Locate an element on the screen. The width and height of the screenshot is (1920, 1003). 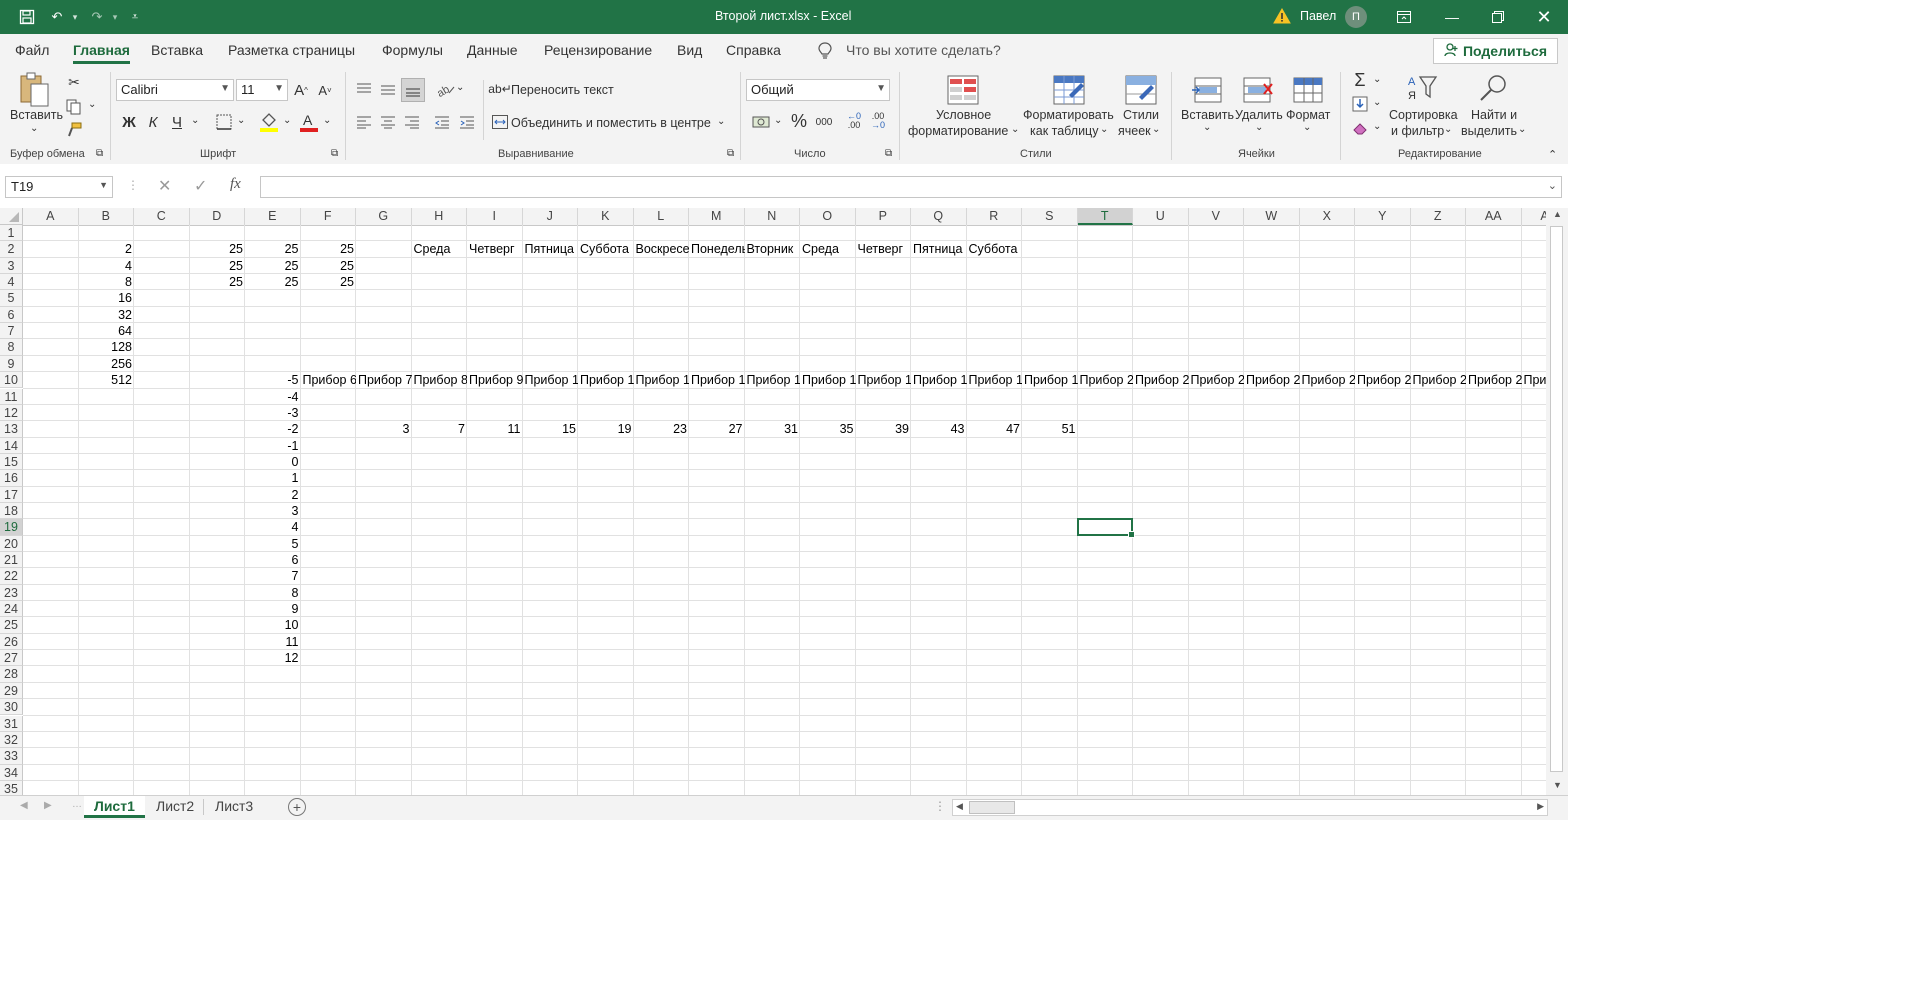
tab-home: Главная is located at coordinates (101, 53).